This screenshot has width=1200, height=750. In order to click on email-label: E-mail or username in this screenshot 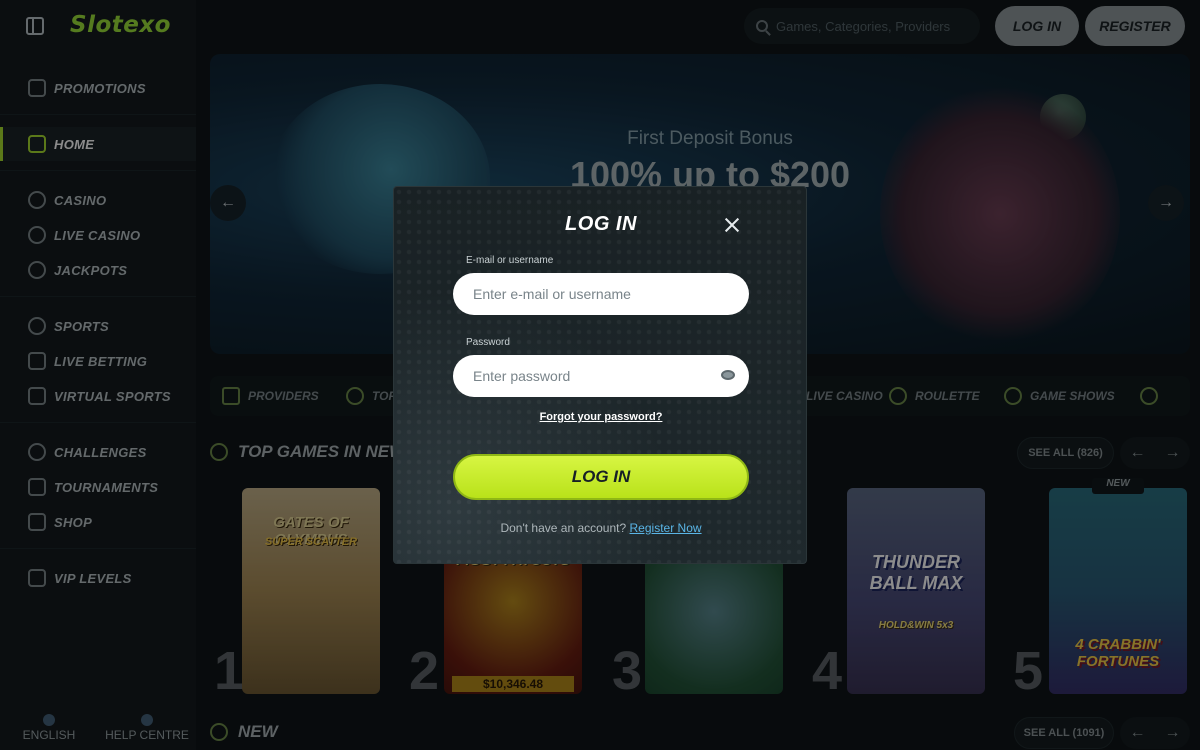, I will do `click(510, 260)`.